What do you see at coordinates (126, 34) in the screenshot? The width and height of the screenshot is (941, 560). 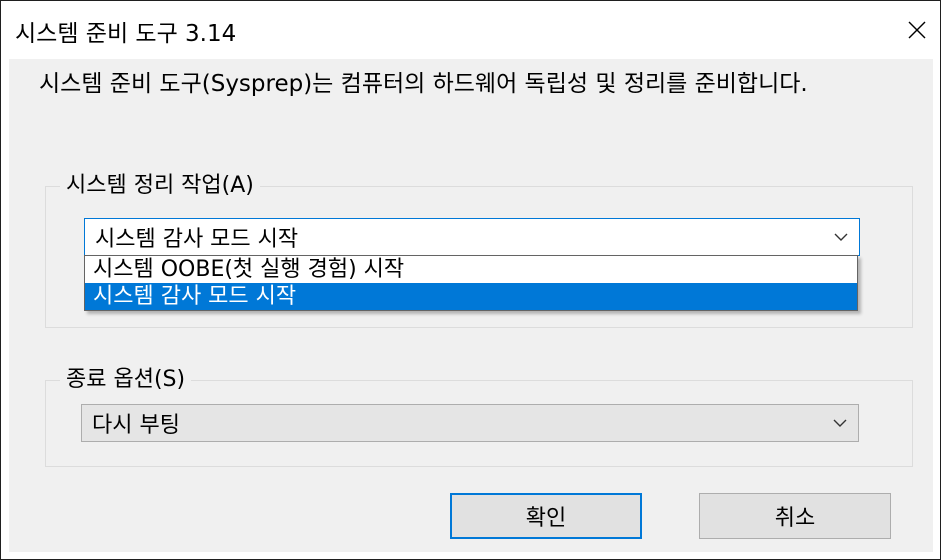 I see `window-title: 시스템 준비 도구 3.14` at bounding box center [126, 34].